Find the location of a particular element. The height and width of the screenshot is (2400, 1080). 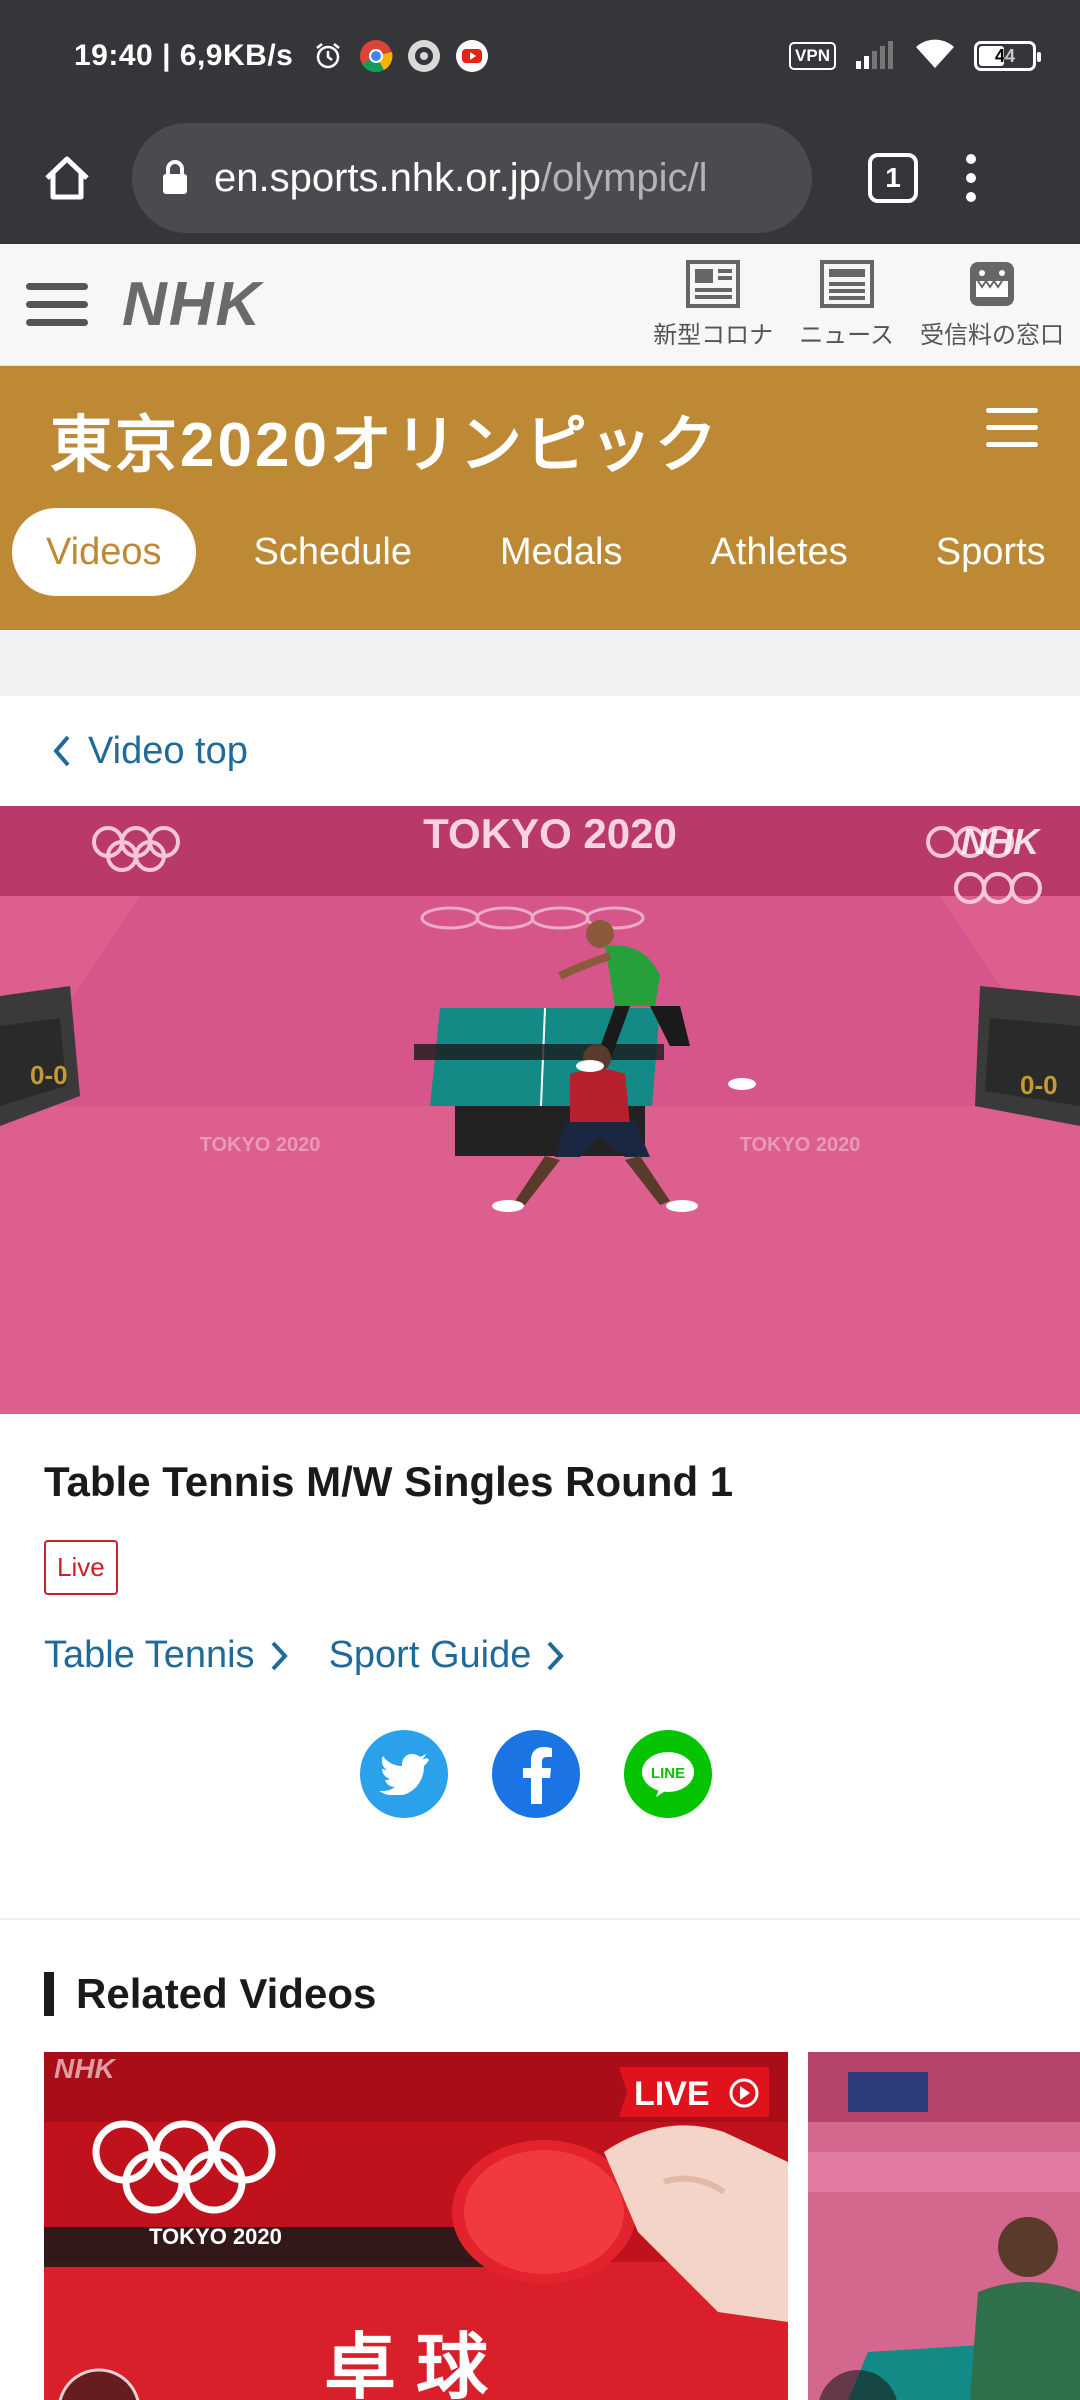

home-icon is located at coordinates (67, 178).